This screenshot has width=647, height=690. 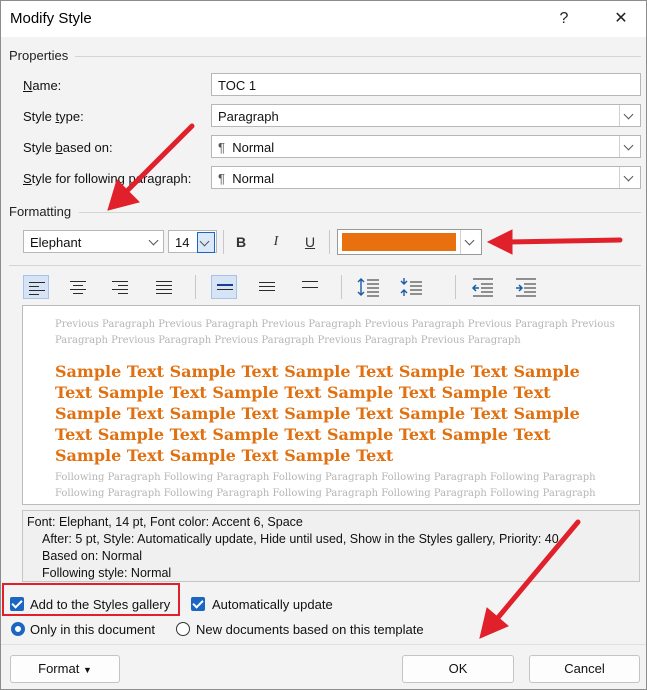 I want to click on annotation-arrowhead, so click(x=499, y=242).